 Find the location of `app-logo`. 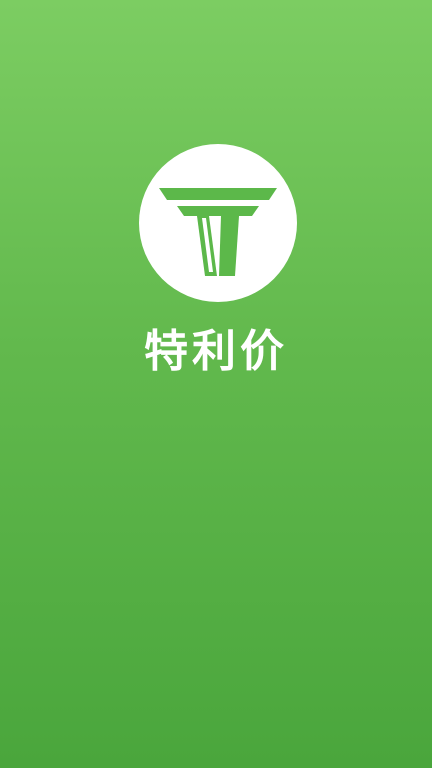

app-logo is located at coordinates (218, 223).